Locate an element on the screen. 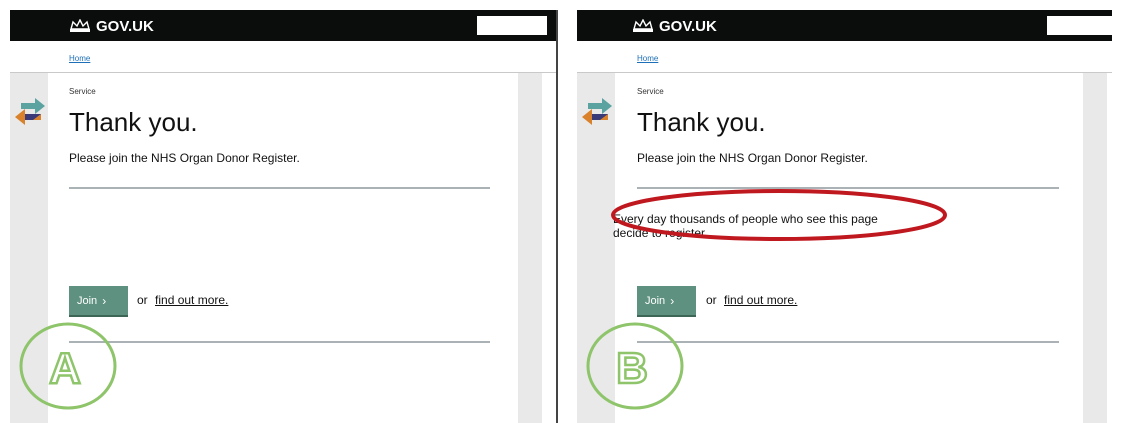 Image resolution: width=1121 pixels, height=423 pixels. variant-badge: A is located at coordinates (68, 366).